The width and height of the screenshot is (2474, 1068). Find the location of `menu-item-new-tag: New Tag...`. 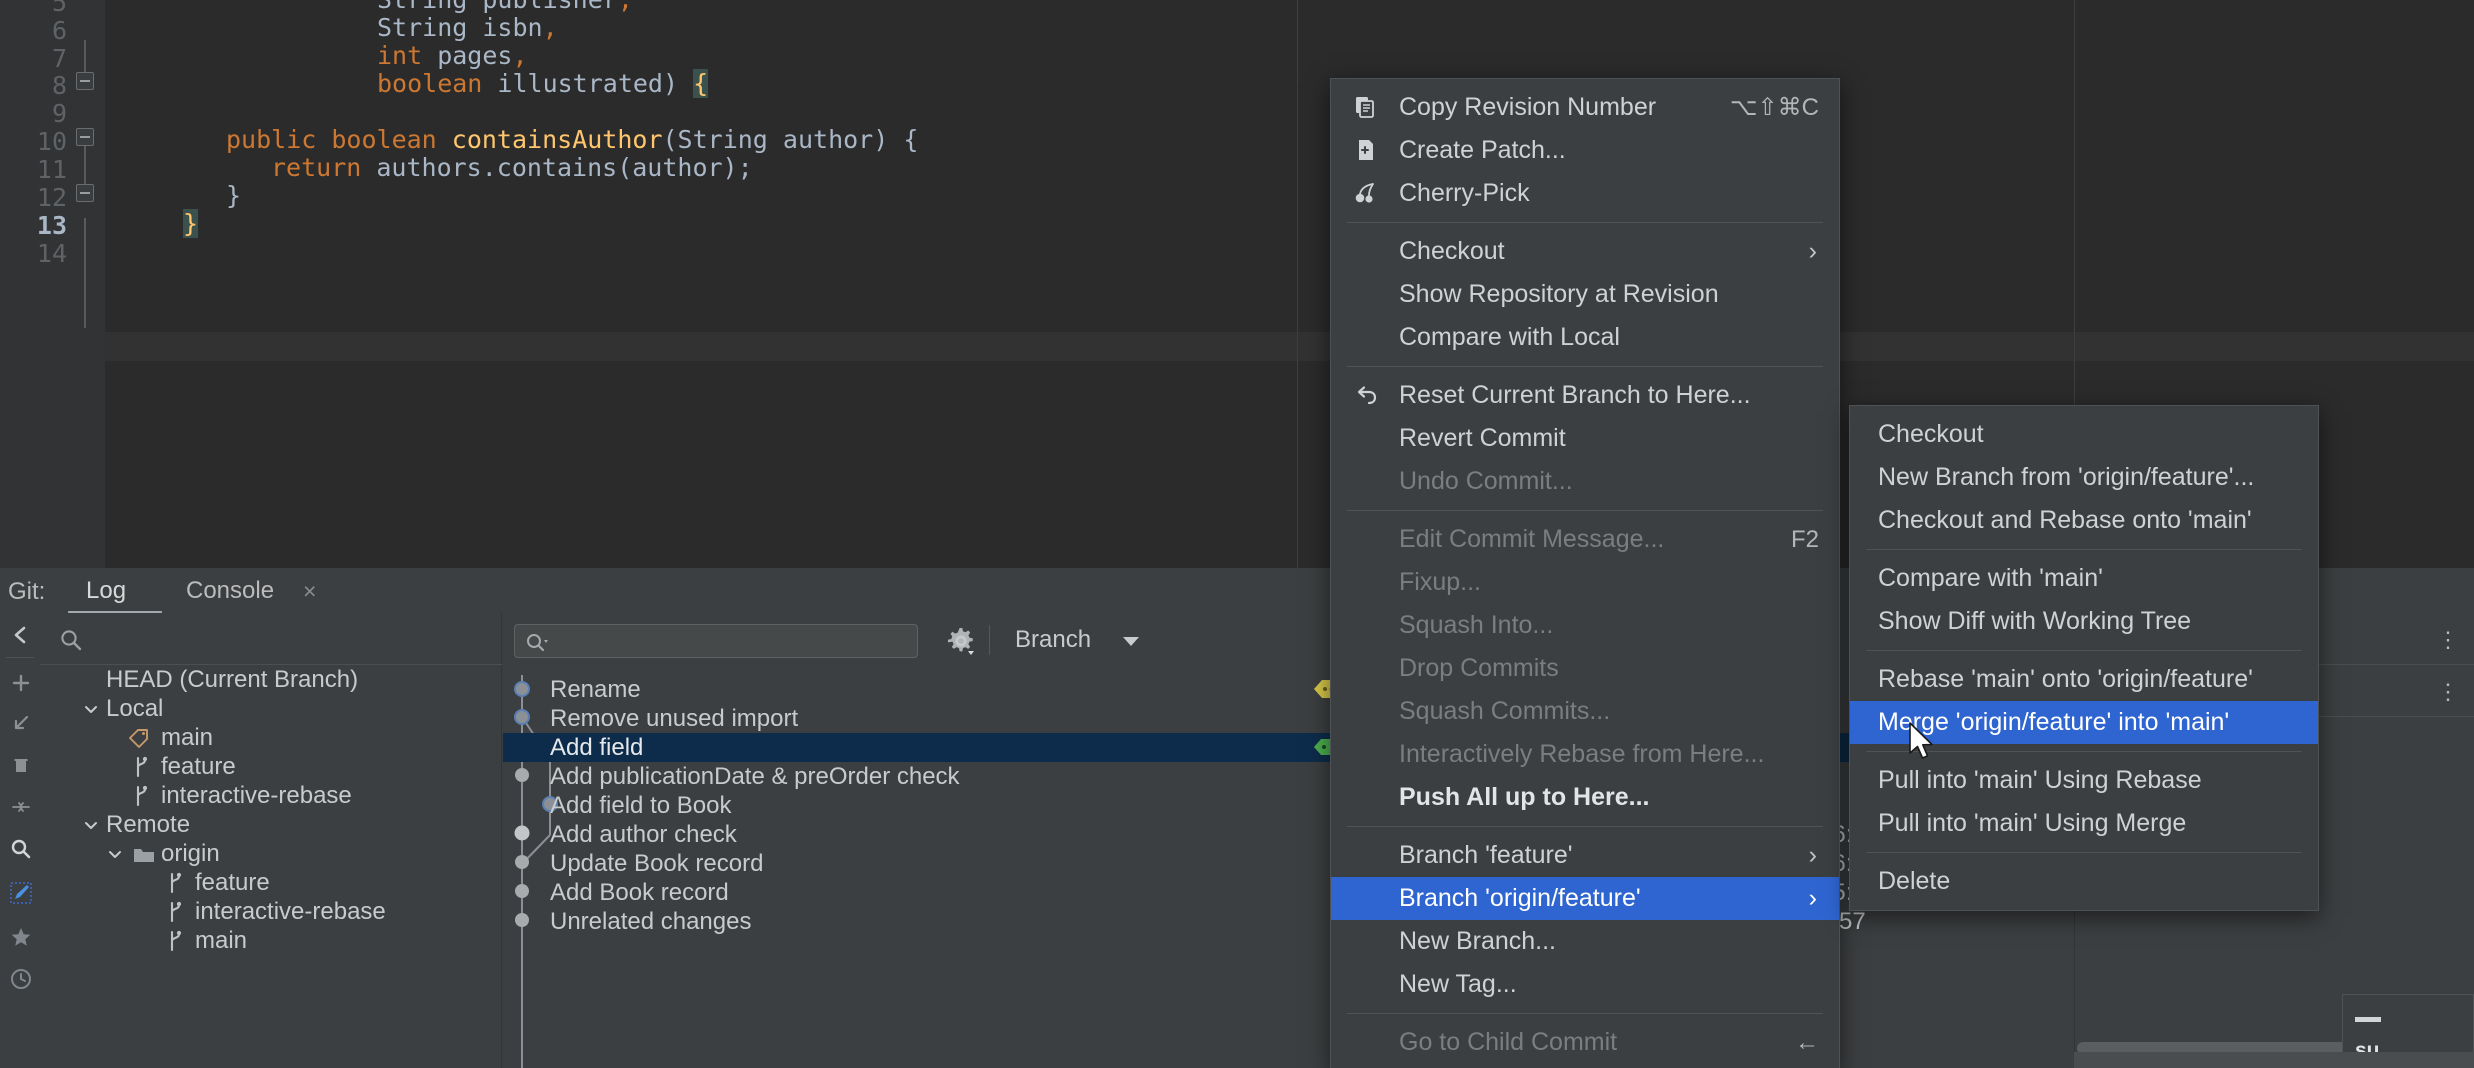

menu-item-new-tag: New Tag... is located at coordinates (1585, 984).